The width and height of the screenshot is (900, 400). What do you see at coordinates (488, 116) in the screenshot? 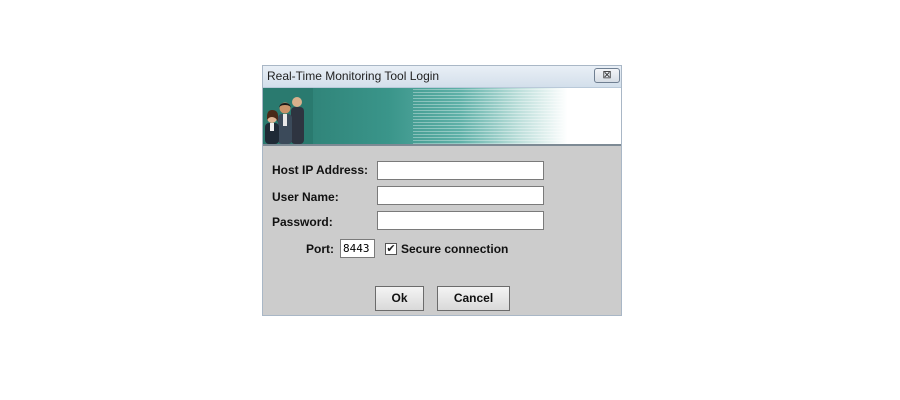
I see `banner-stripes` at bounding box center [488, 116].